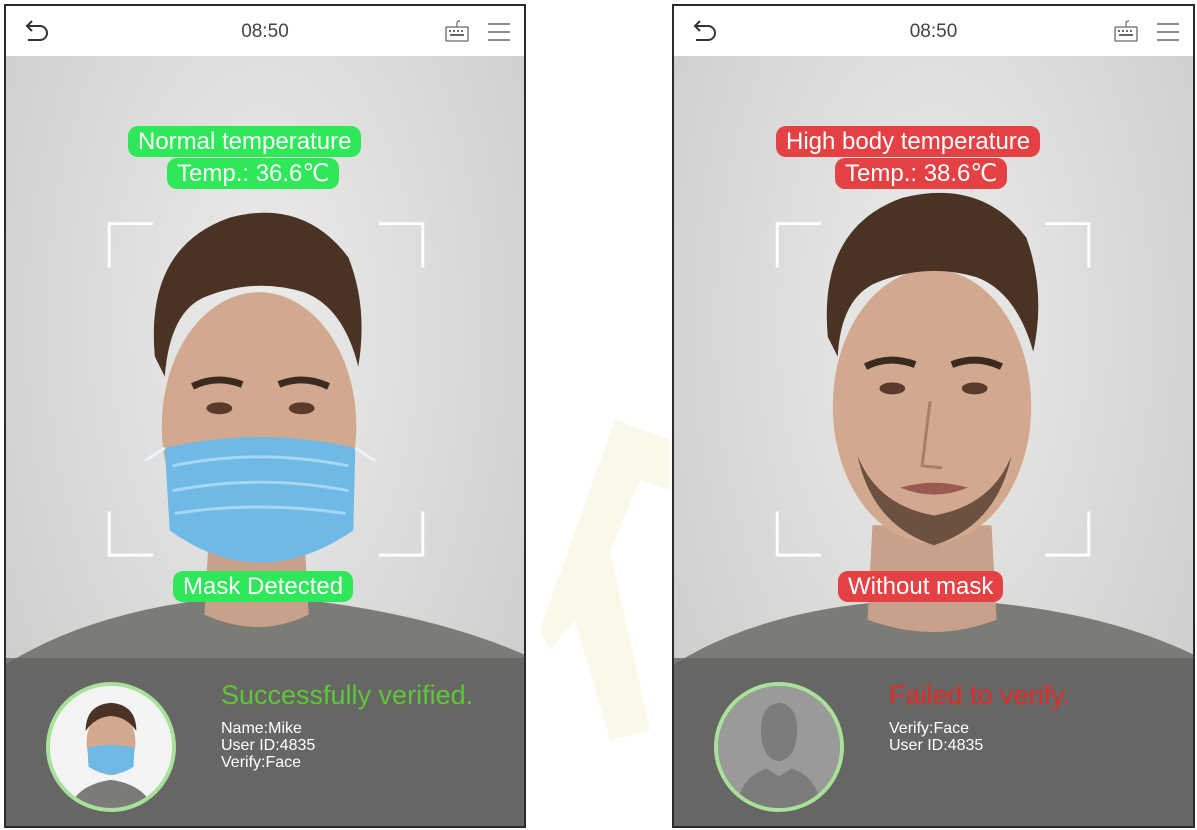 The image size is (1197, 830). What do you see at coordinates (980, 695) in the screenshot?
I see `verification-result: Failed to verify.` at bounding box center [980, 695].